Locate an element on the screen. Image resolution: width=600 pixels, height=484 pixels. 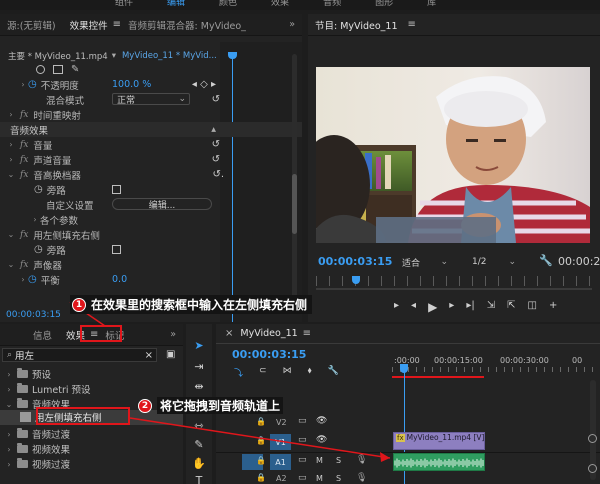
arrowhead is located at coordinates (385, 457).